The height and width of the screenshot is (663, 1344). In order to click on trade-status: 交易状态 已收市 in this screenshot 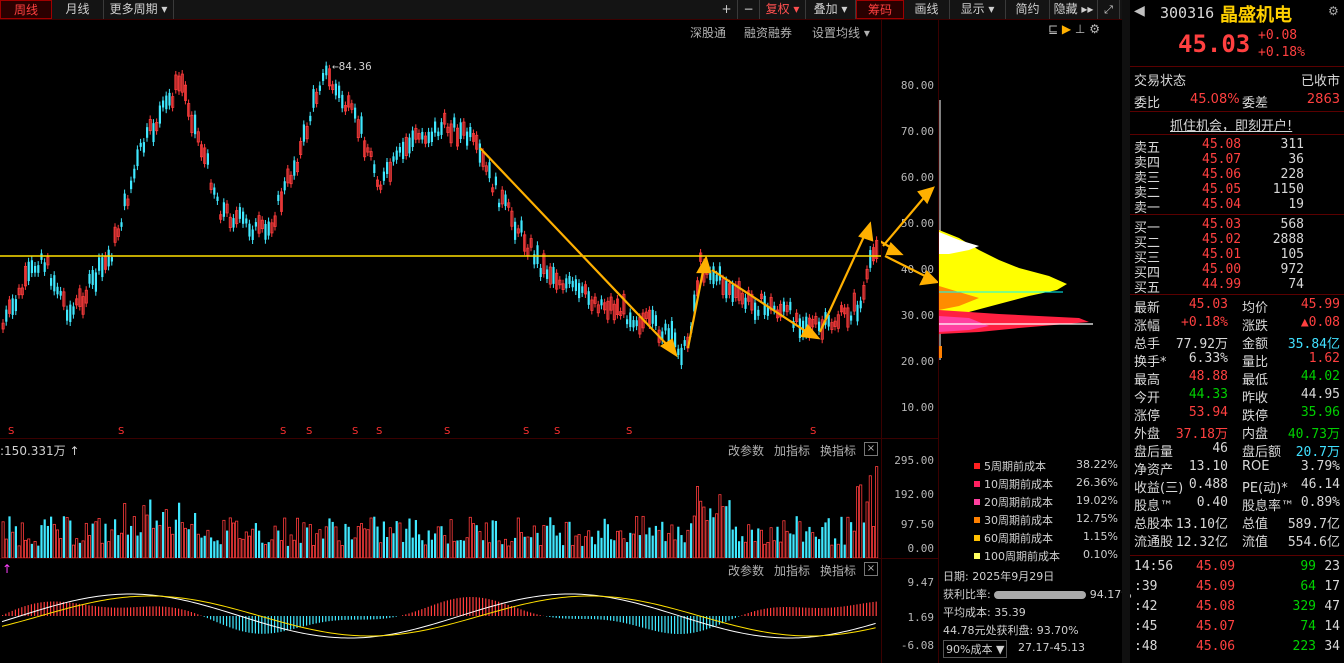, I will do `click(1237, 81)`.